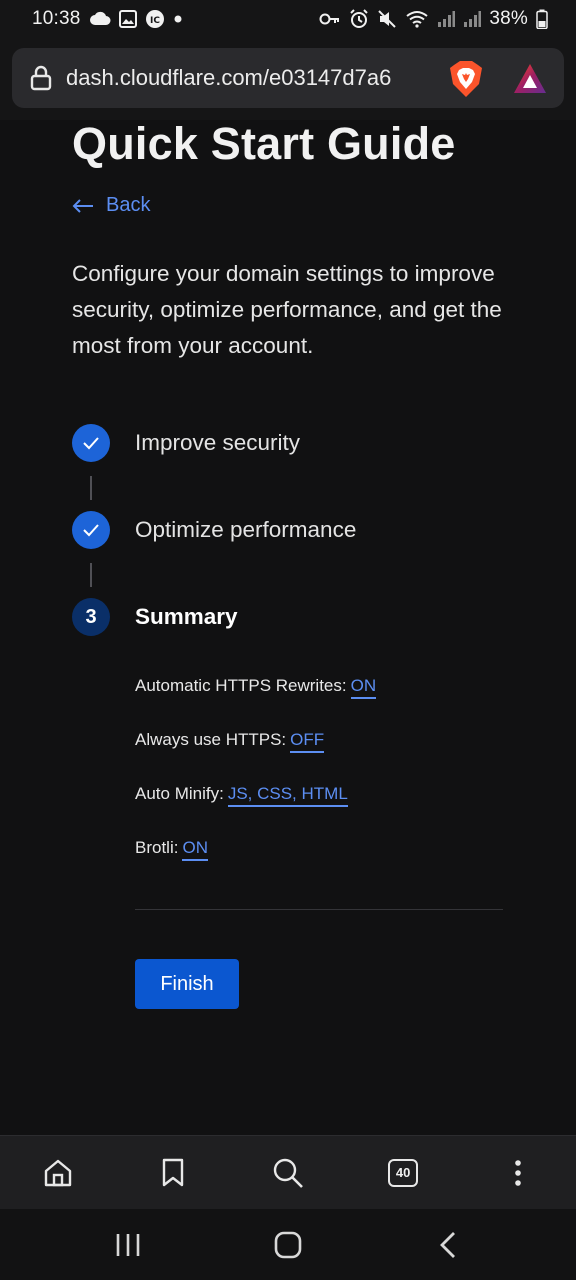 Image resolution: width=576 pixels, height=1280 pixels. Describe the element at coordinates (41, 78) in the screenshot. I see `lock-icon` at that location.